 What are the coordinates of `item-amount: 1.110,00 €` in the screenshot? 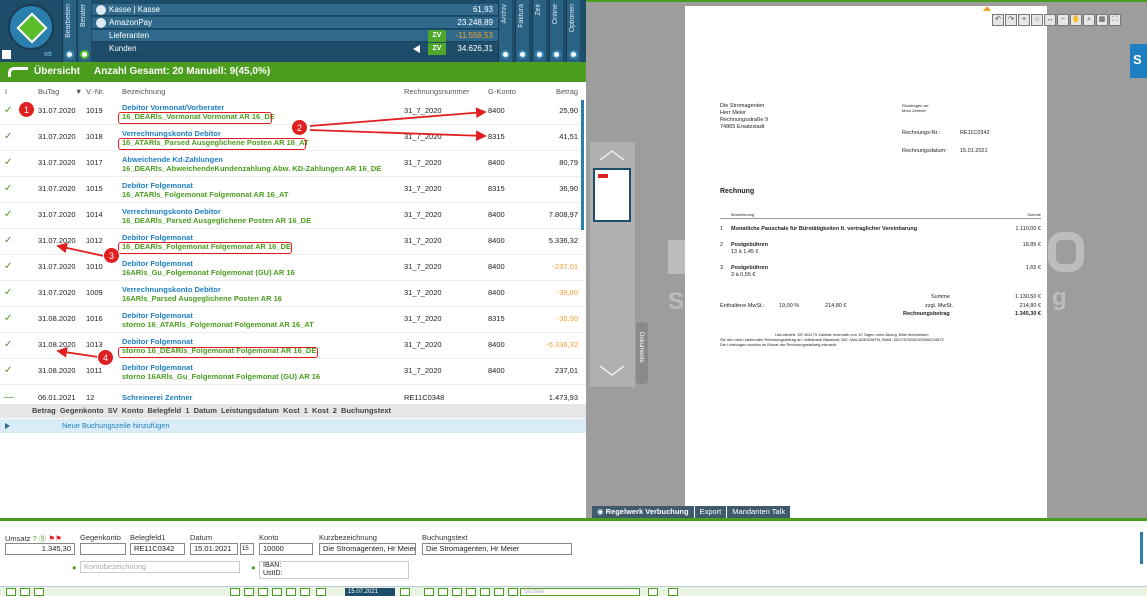 It's located at (1028, 229).